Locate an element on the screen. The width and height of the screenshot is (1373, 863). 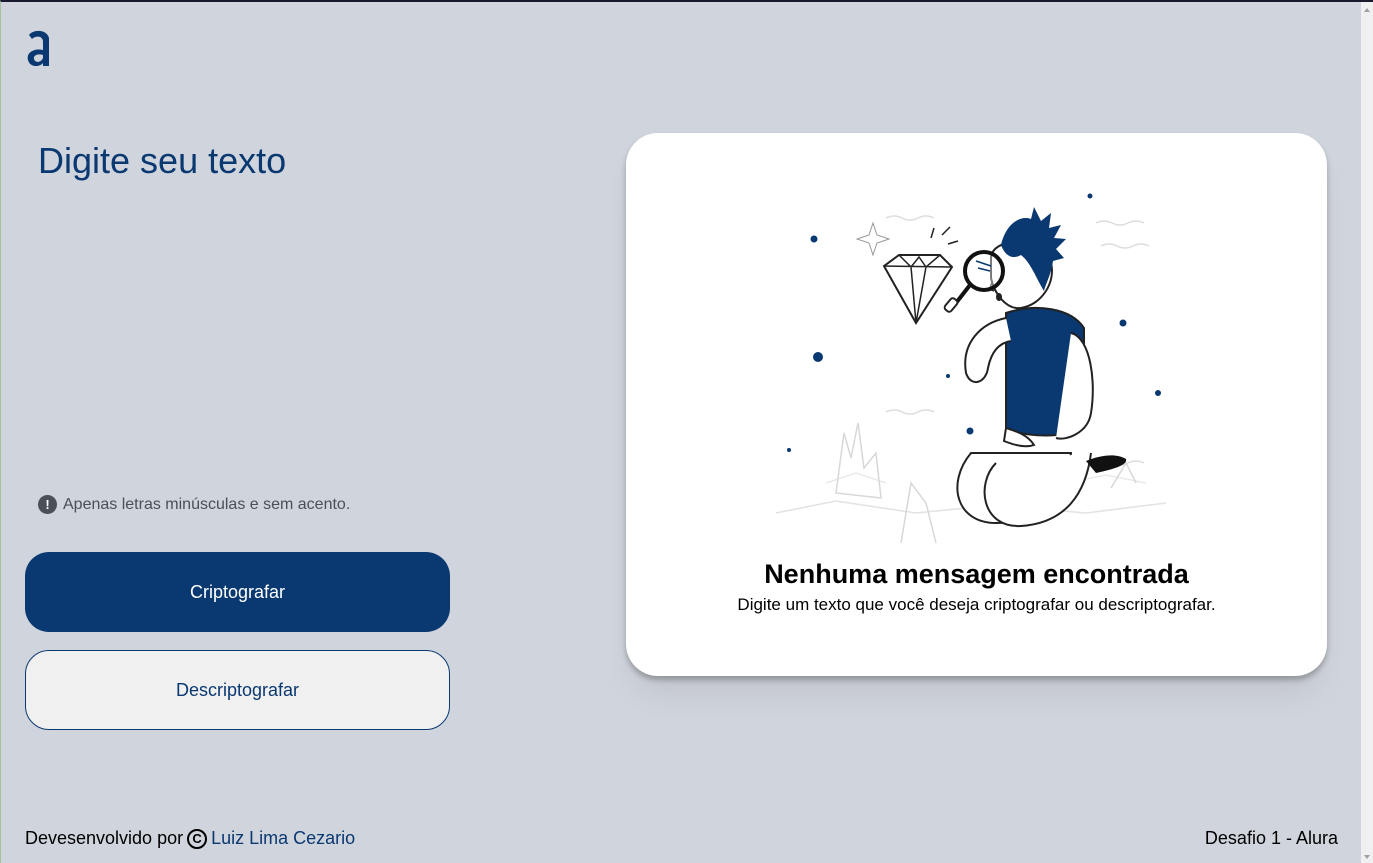
developed-by-text: Devesenvolvido por is located at coordinates (104, 838).